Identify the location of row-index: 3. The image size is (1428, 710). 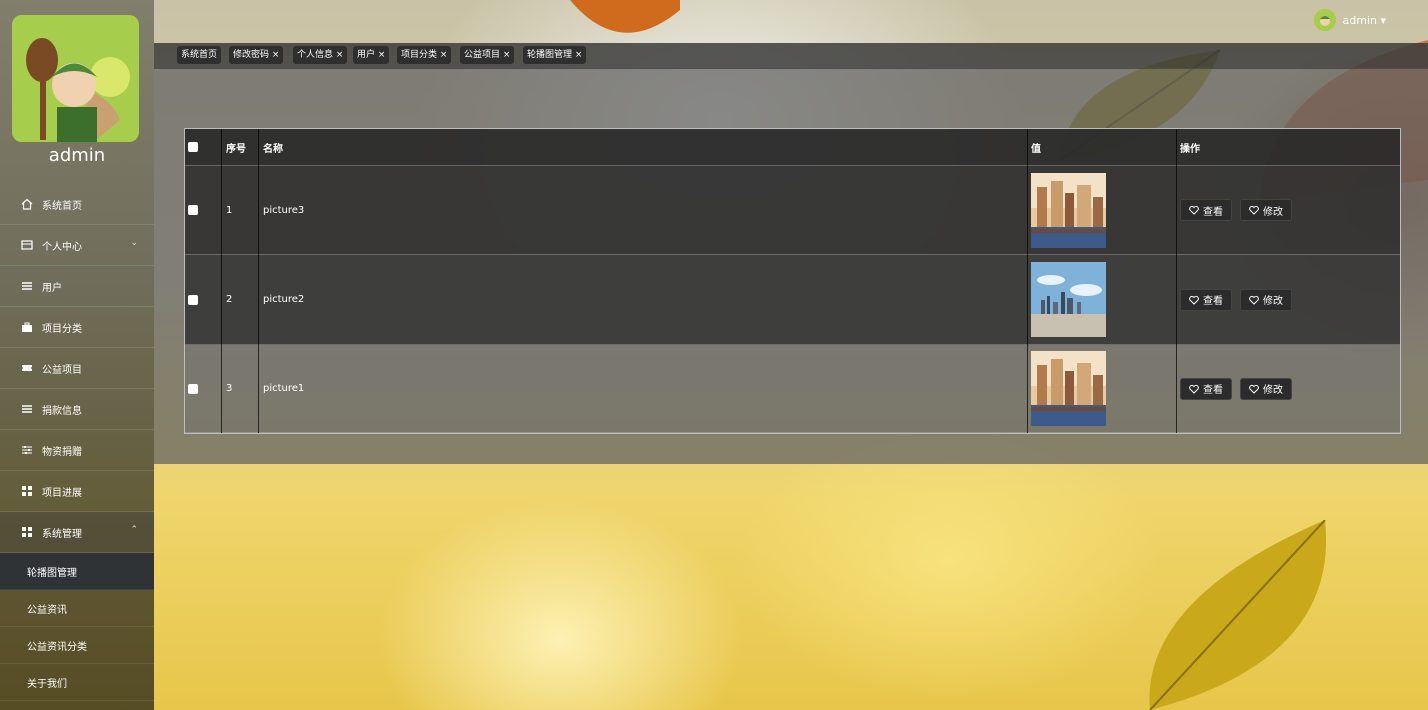
(229, 388).